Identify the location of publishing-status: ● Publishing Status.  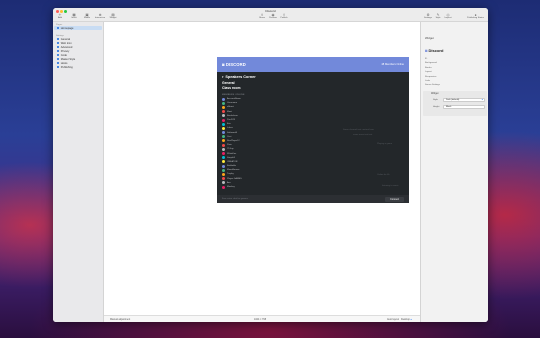
(475, 16).